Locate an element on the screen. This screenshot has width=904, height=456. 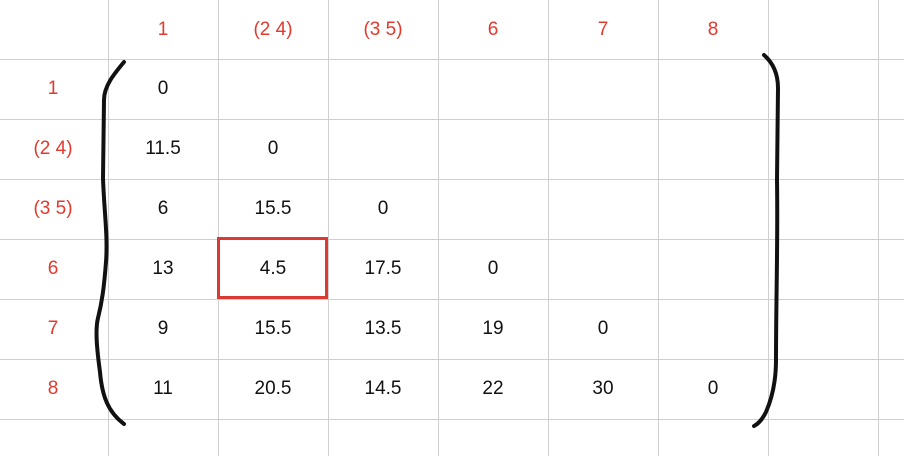
left-bracket is located at coordinates (110, 243).